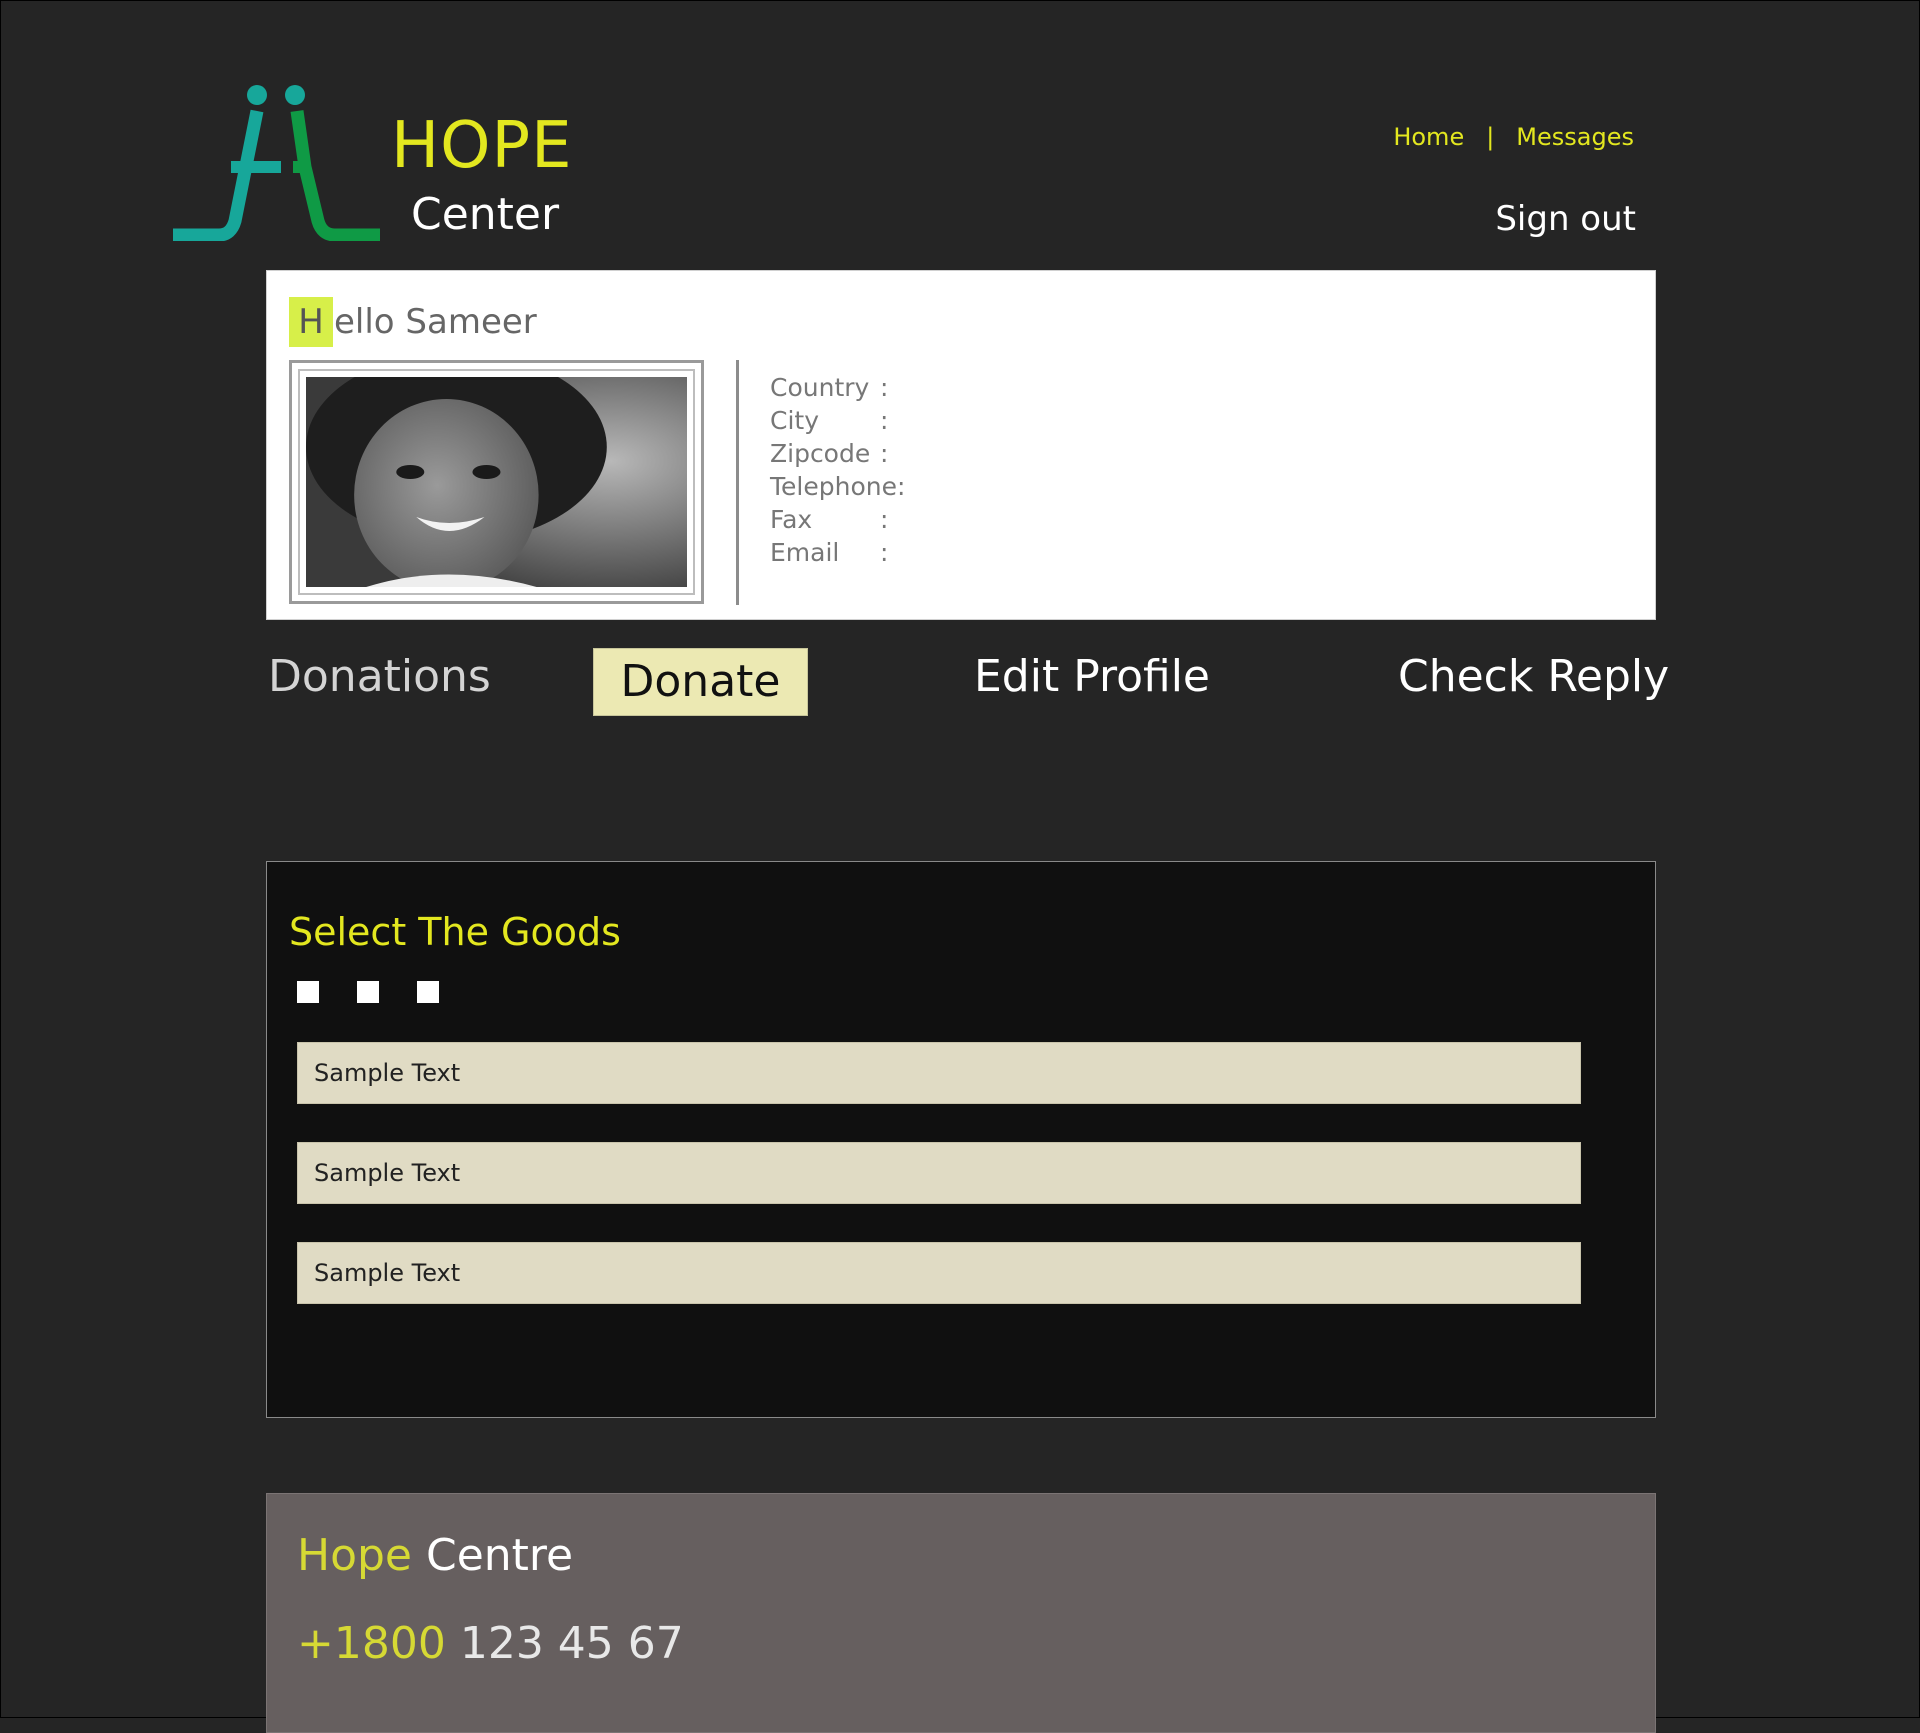 Image resolution: width=1920 pixels, height=1733 pixels. I want to click on footer-phone-number: 123 45 67, so click(564, 1643).